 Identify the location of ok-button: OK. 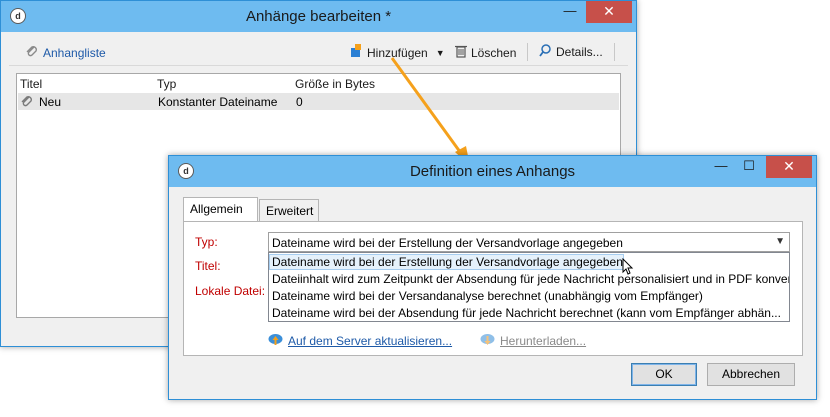
(664, 374).